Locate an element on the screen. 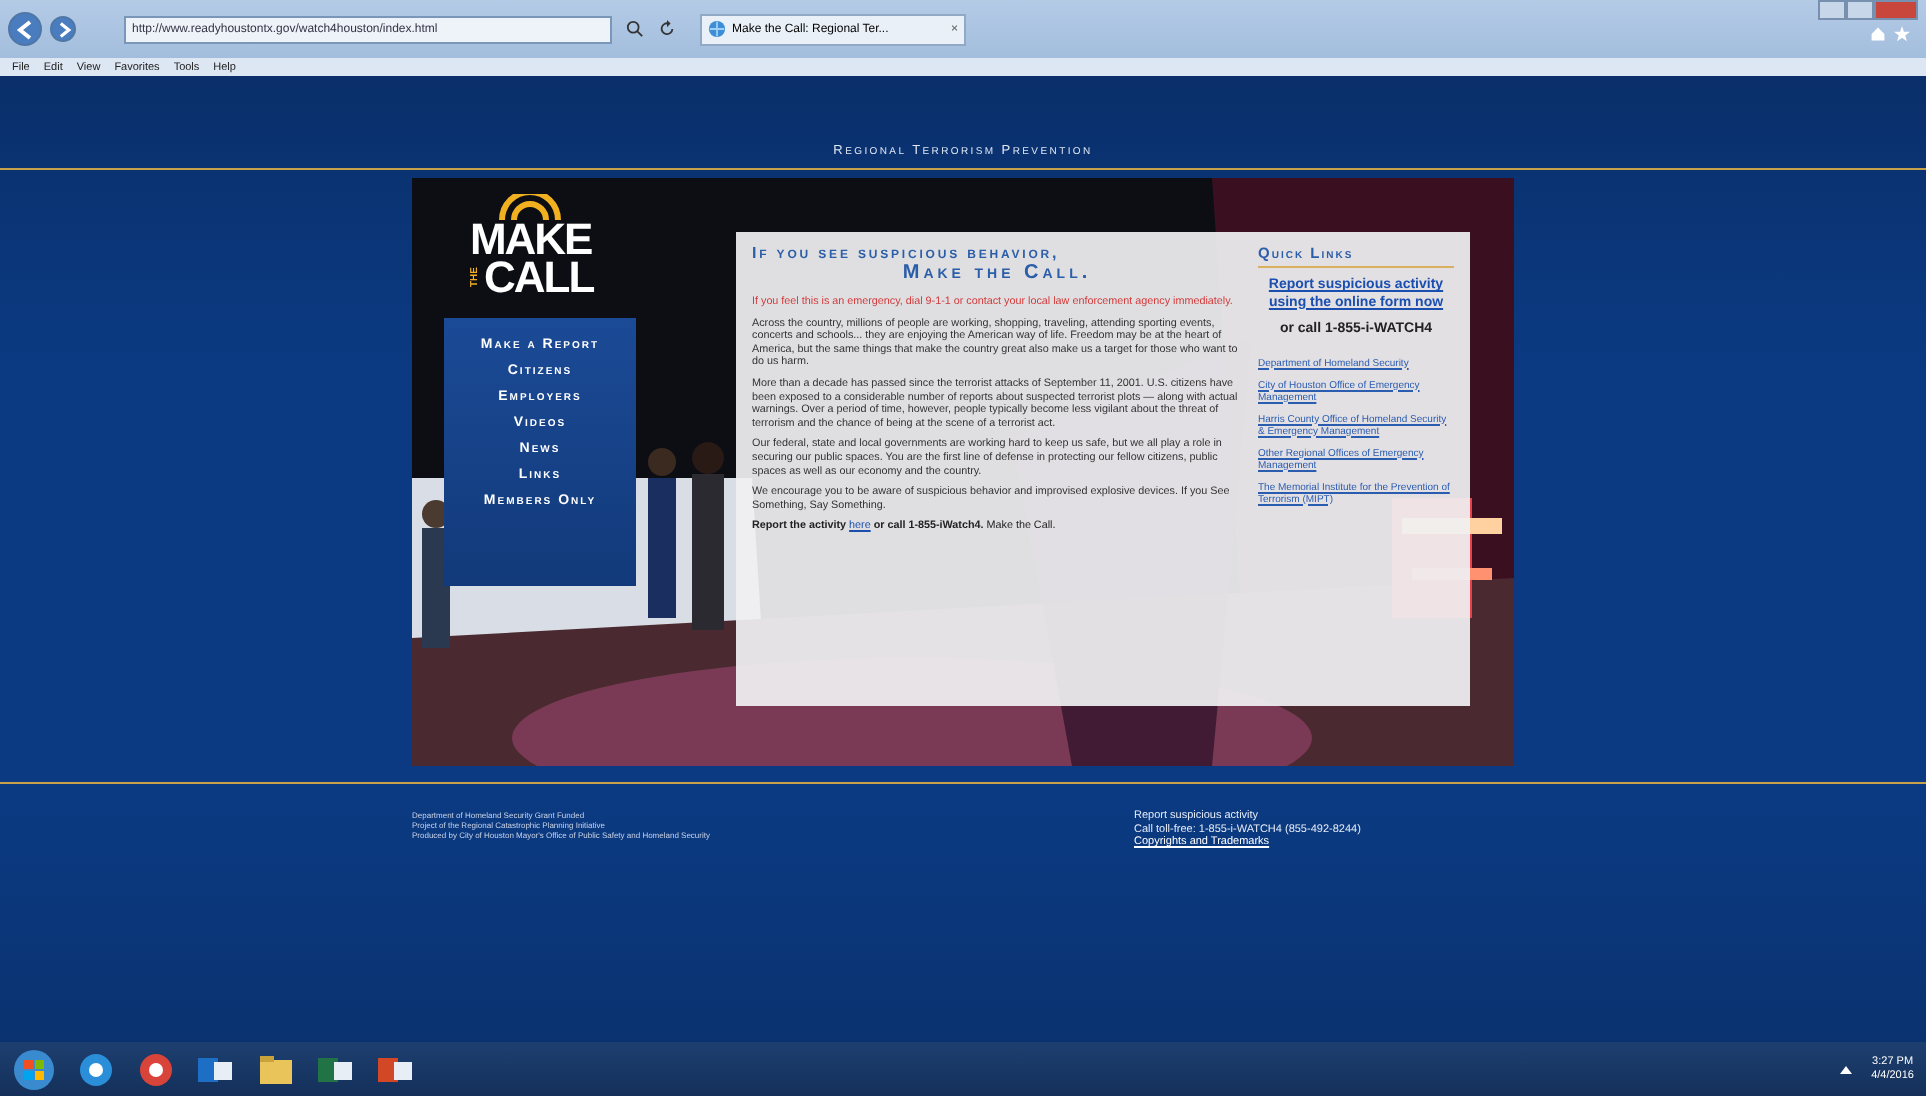 The height and width of the screenshot is (1096, 1926). headline: Make the Call. is located at coordinates (997, 273).